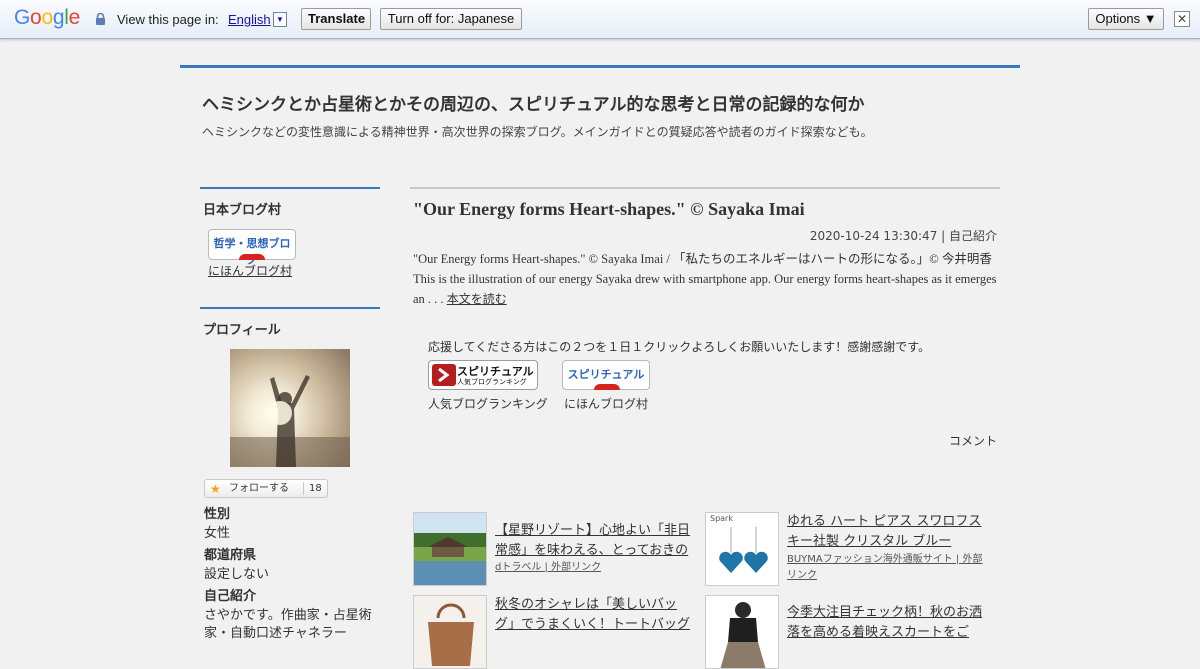 The width and height of the screenshot is (1200, 669). I want to click on follow-count: 18, so click(315, 488).